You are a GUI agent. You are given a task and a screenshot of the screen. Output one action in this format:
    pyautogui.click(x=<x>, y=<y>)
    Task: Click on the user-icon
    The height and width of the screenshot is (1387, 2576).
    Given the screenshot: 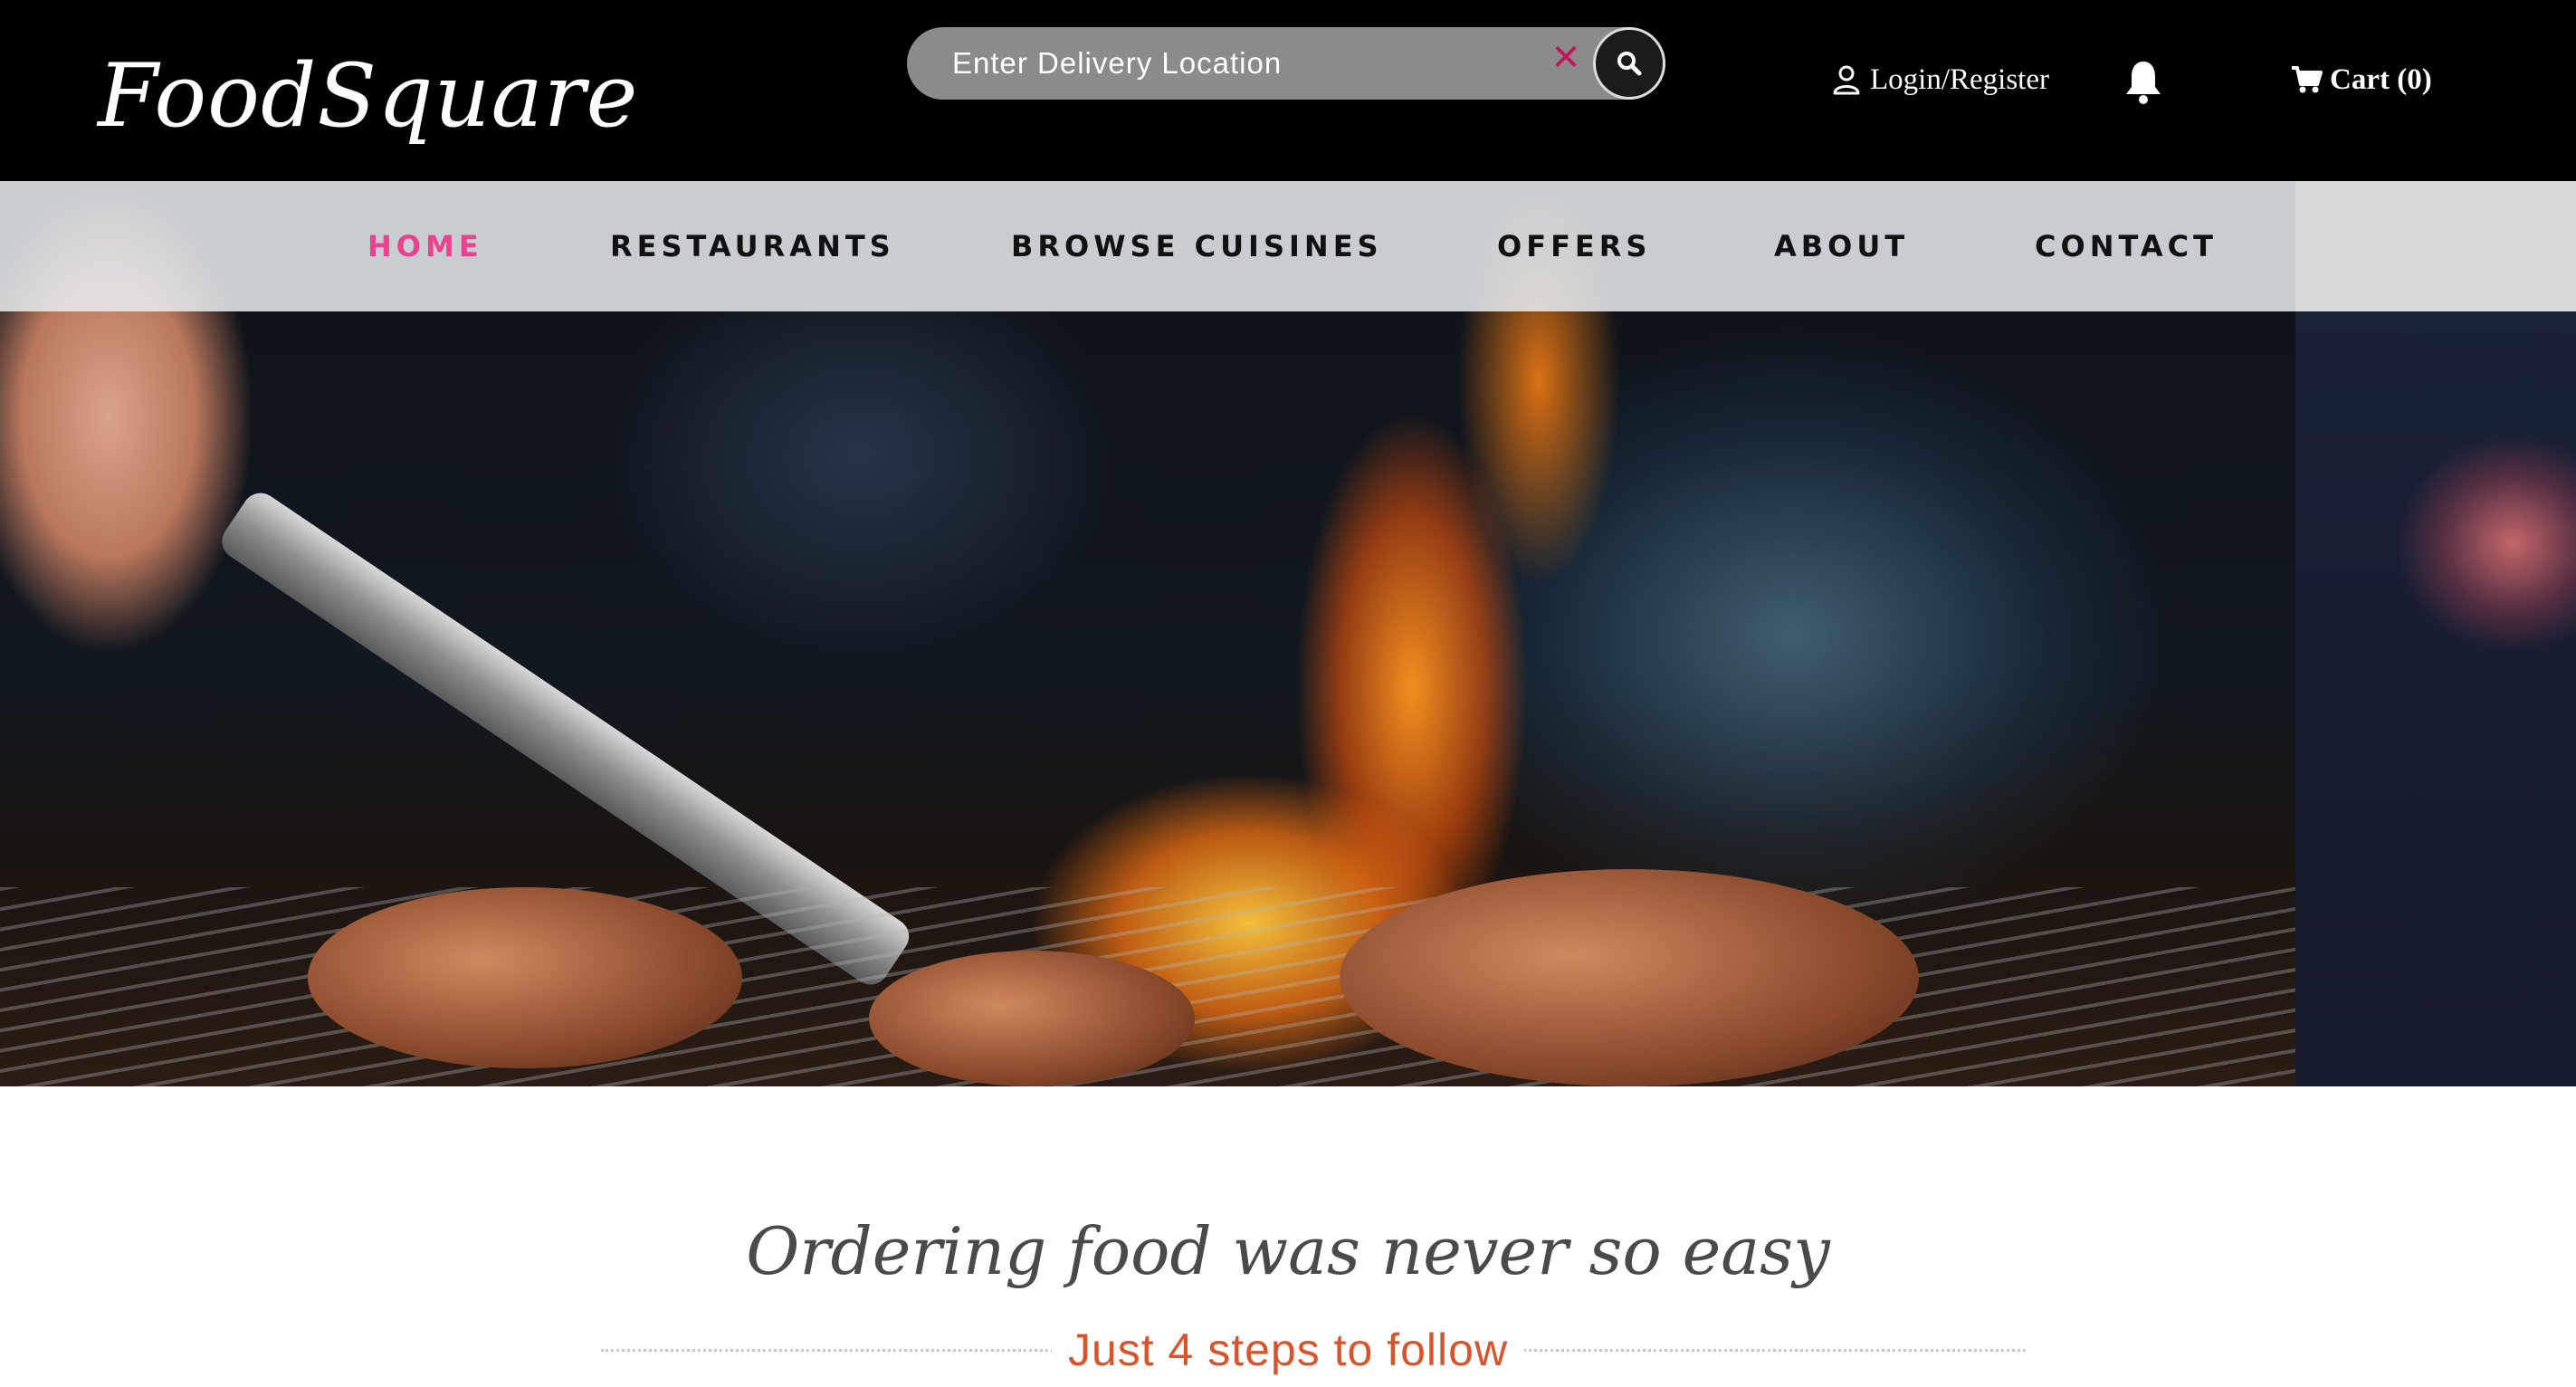 What is the action you would take?
    pyautogui.click(x=1846, y=80)
    